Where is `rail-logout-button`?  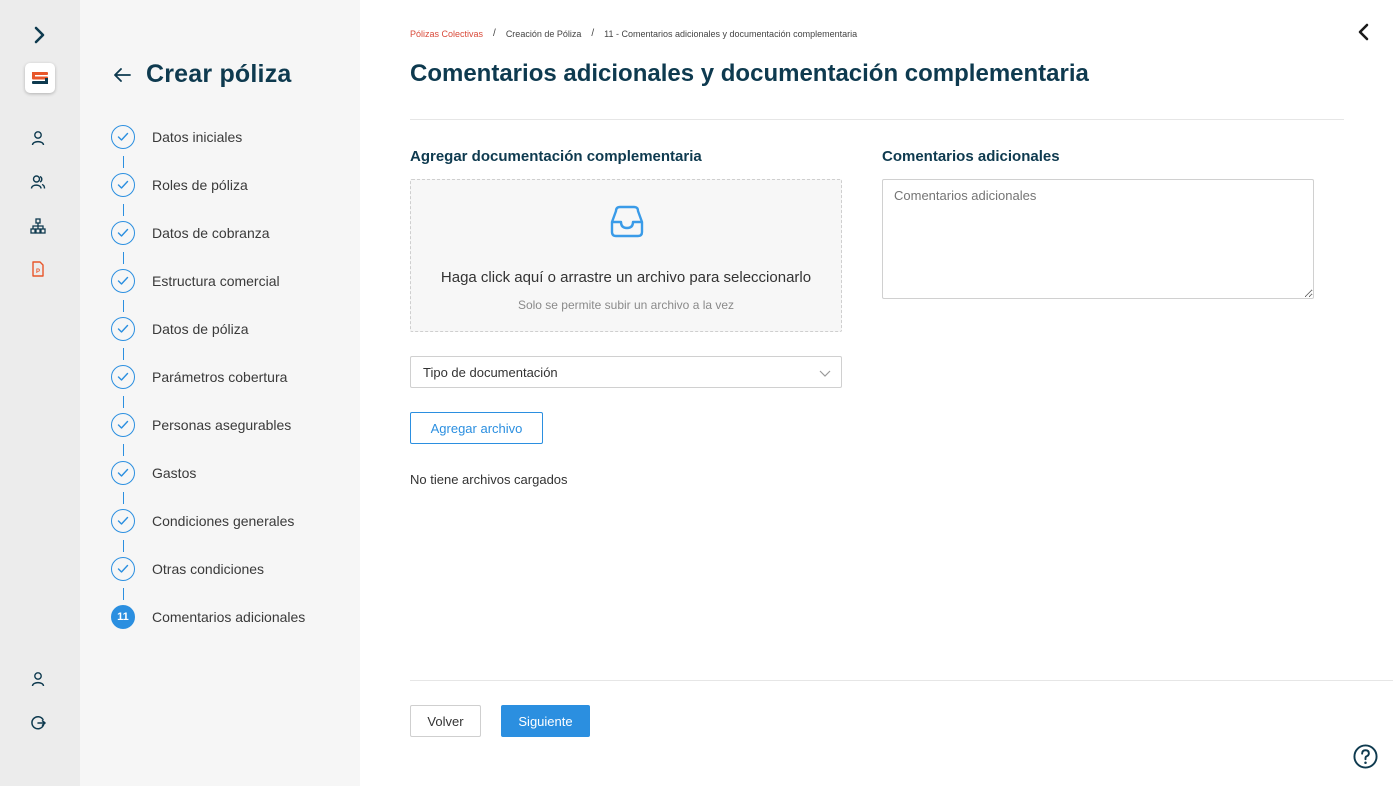 rail-logout-button is located at coordinates (38, 723).